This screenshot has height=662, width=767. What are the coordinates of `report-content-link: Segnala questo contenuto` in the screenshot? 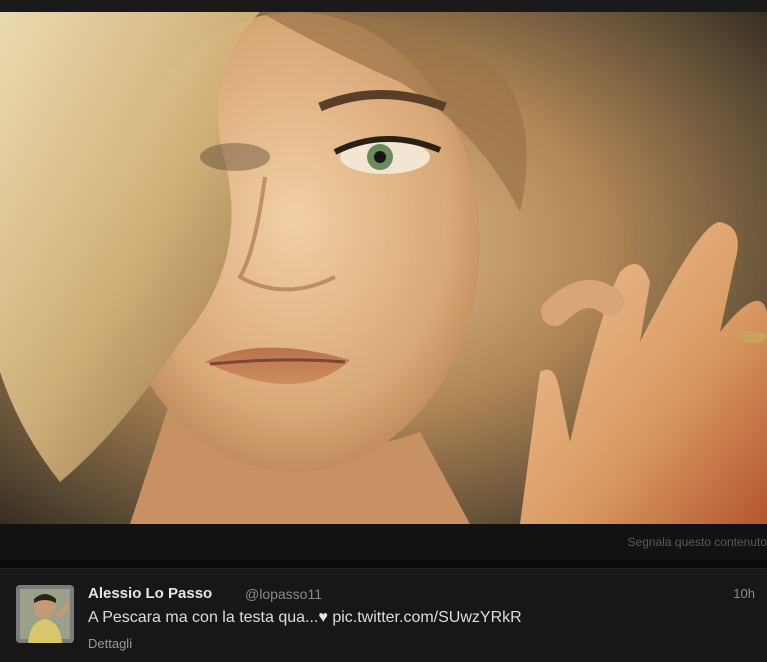 It's located at (697, 542).